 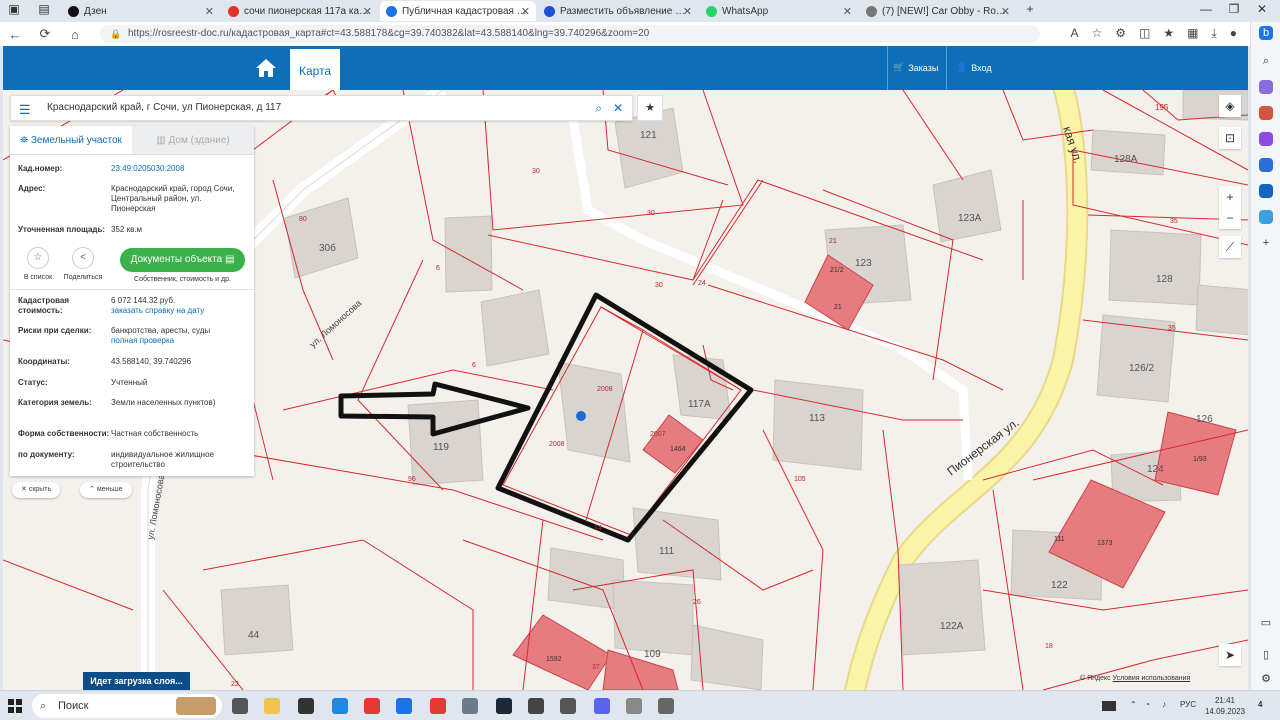 What do you see at coordinates (1120, 33) in the screenshot?
I see `extensions-icon: ⚙` at bounding box center [1120, 33].